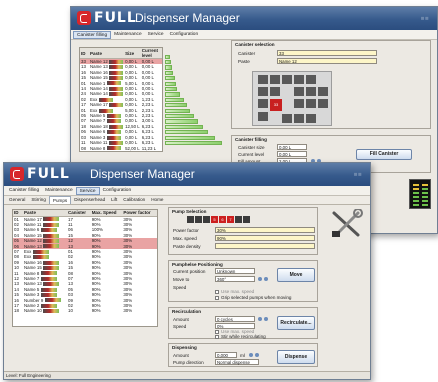 This screenshot has width=438, height=382. What do you see at coordinates (134, 200) in the screenshot?
I see `tab-calibration: Calibration` at bounding box center [134, 200].